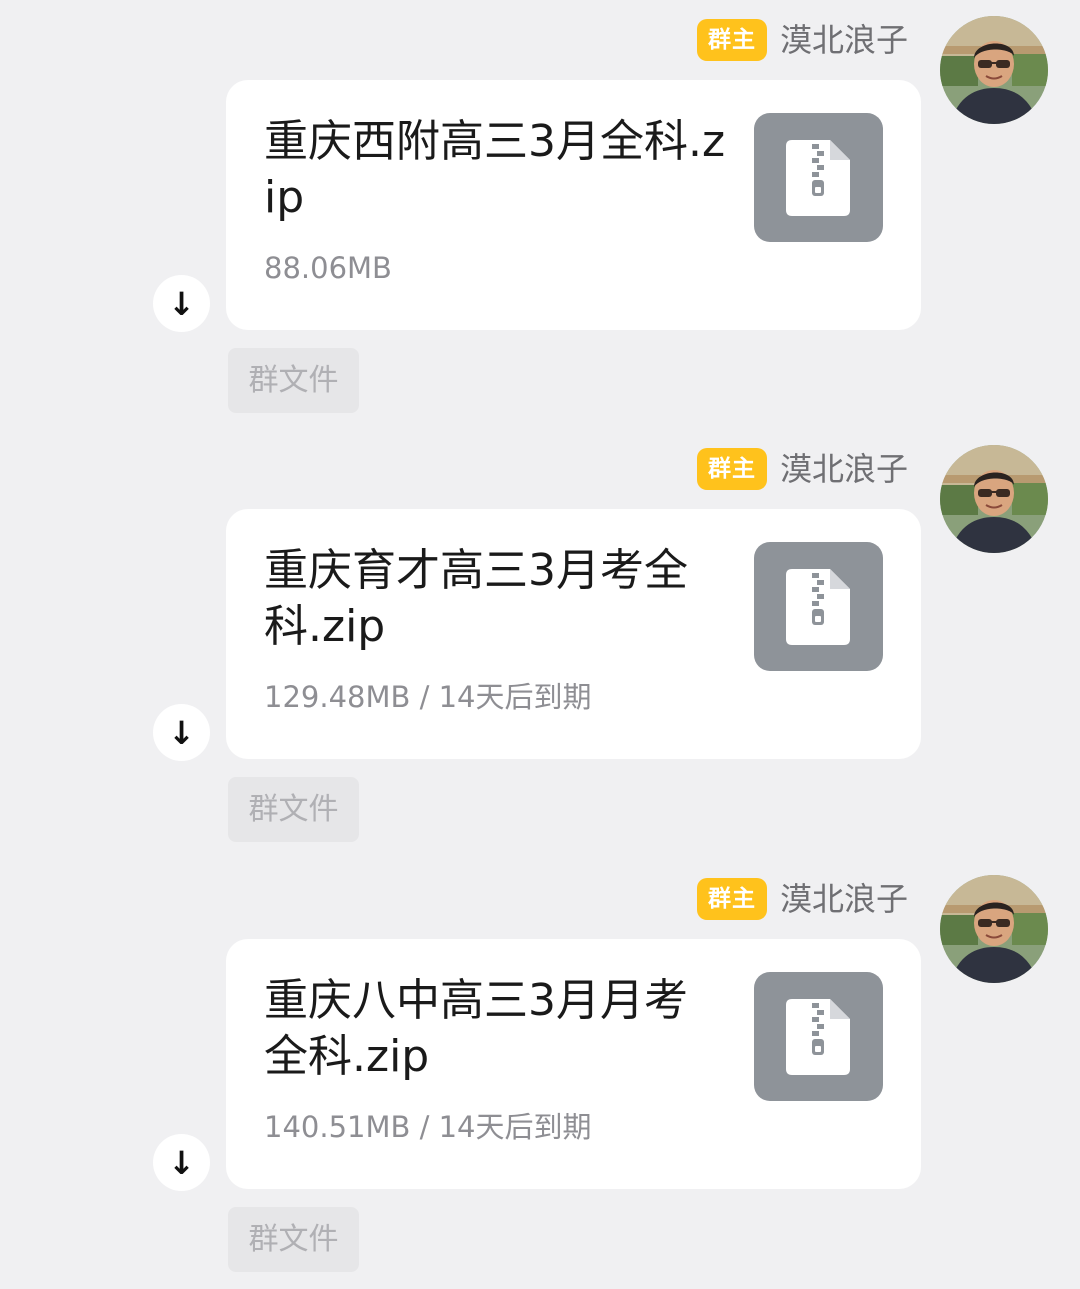  I want to click on file-message-bubble: 重庆八中高三3月月考全科.zip 140.51MB / 14天后到期, so click(573, 1064).